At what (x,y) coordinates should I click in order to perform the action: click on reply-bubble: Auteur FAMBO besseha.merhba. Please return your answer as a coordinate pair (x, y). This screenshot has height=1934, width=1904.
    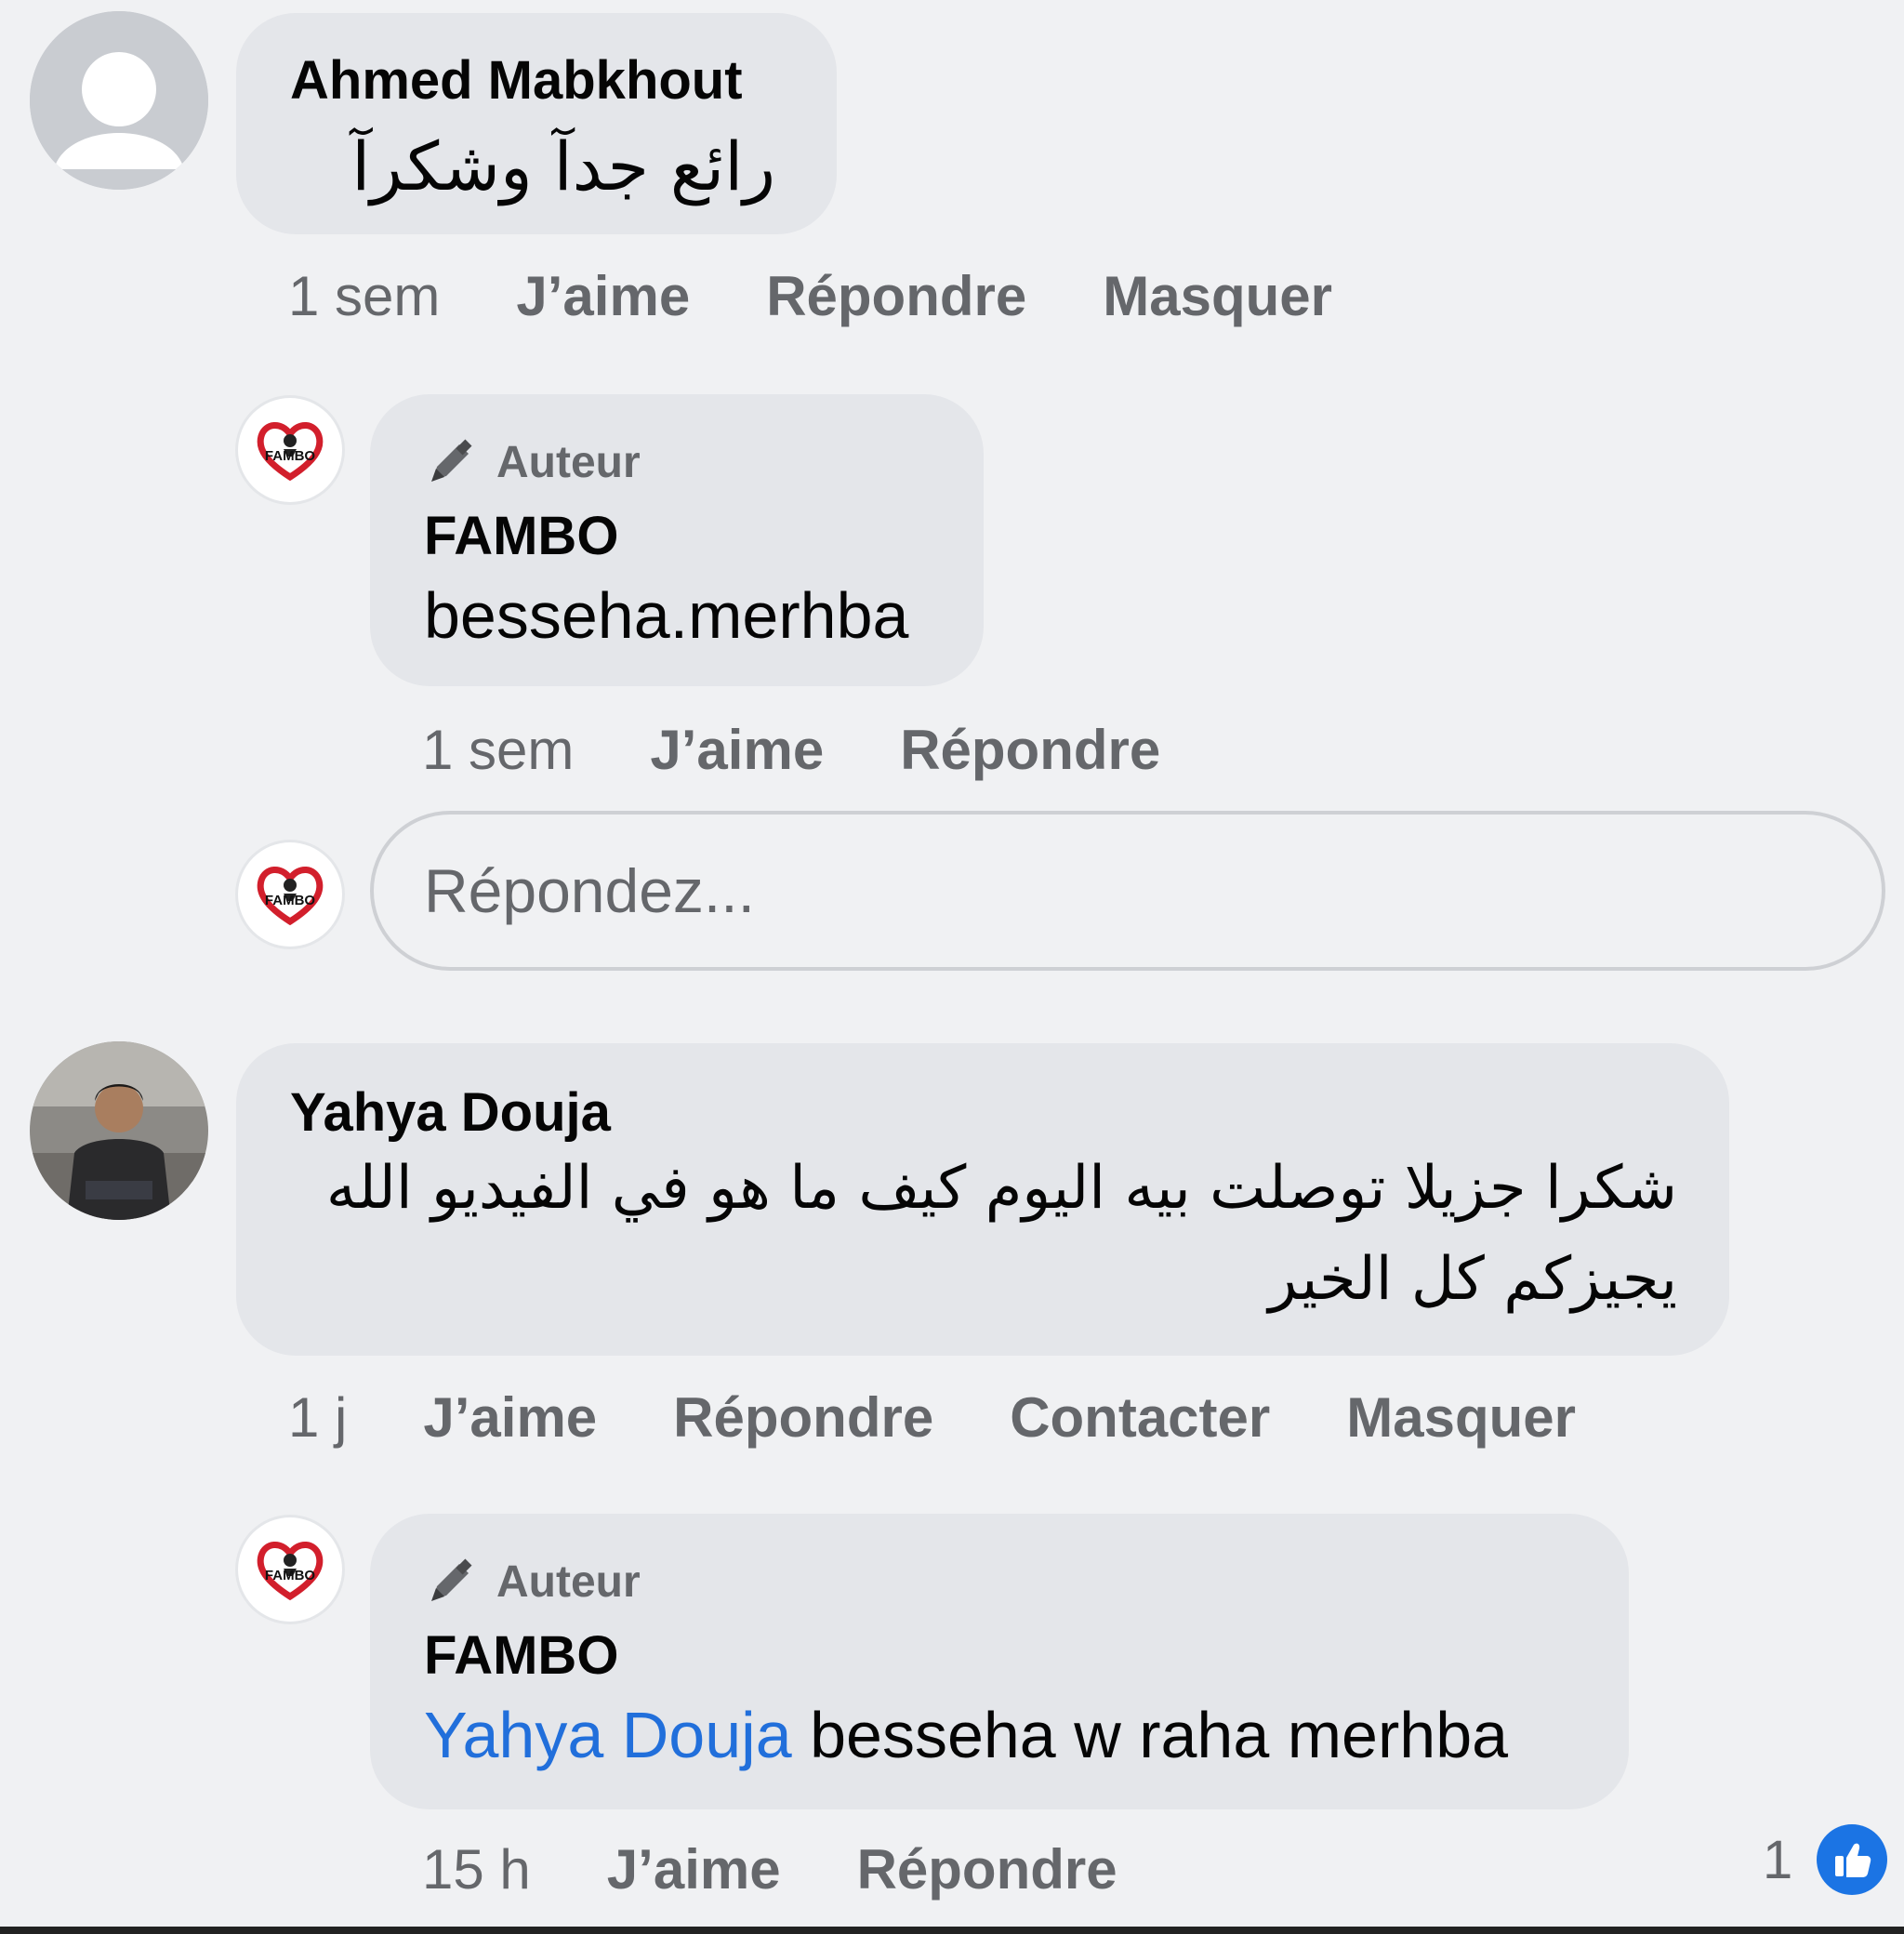
    Looking at the image, I should click on (677, 540).